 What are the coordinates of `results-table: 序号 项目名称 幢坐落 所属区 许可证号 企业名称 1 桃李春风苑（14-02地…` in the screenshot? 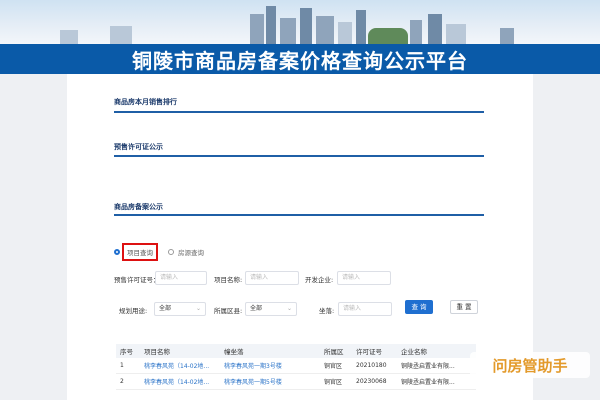 It's located at (296, 367).